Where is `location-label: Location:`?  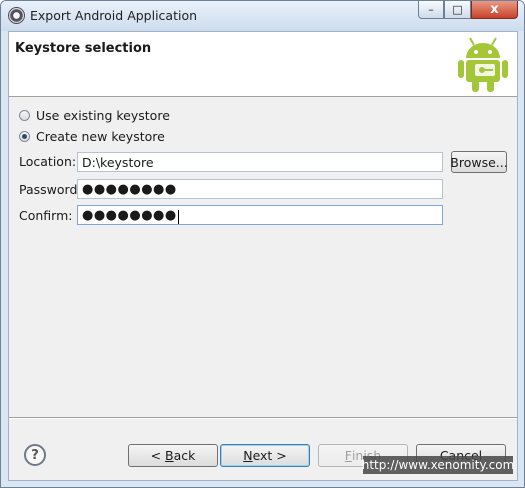 location-label: Location: is located at coordinates (48, 161).